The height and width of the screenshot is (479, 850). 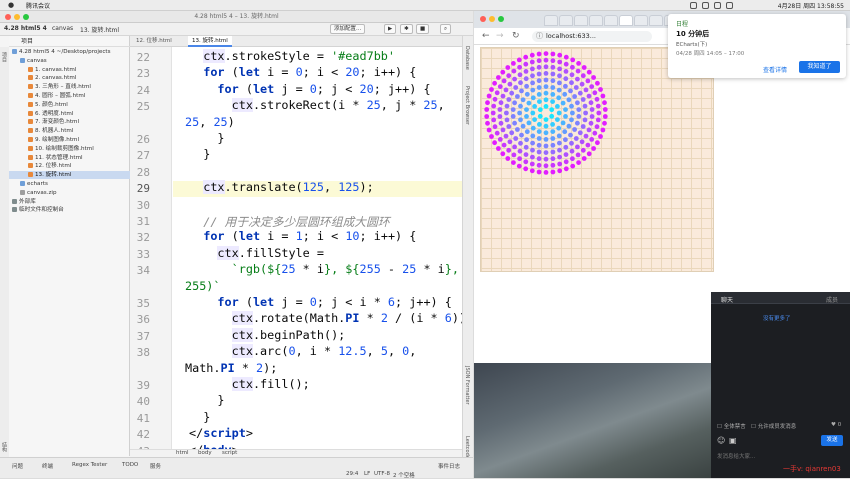 I want to click on tree-item: 9. 绘制图像.html, so click(x=69, y=140).